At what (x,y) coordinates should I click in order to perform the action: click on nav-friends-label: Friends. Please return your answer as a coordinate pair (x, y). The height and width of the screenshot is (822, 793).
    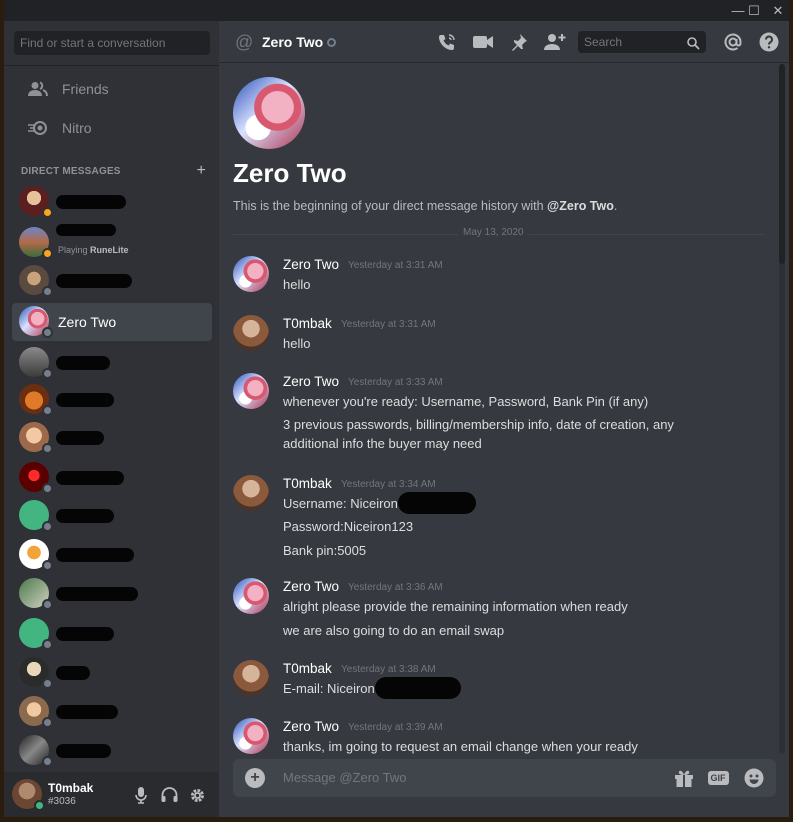
    Looking at the image, I should click on (85, 89).